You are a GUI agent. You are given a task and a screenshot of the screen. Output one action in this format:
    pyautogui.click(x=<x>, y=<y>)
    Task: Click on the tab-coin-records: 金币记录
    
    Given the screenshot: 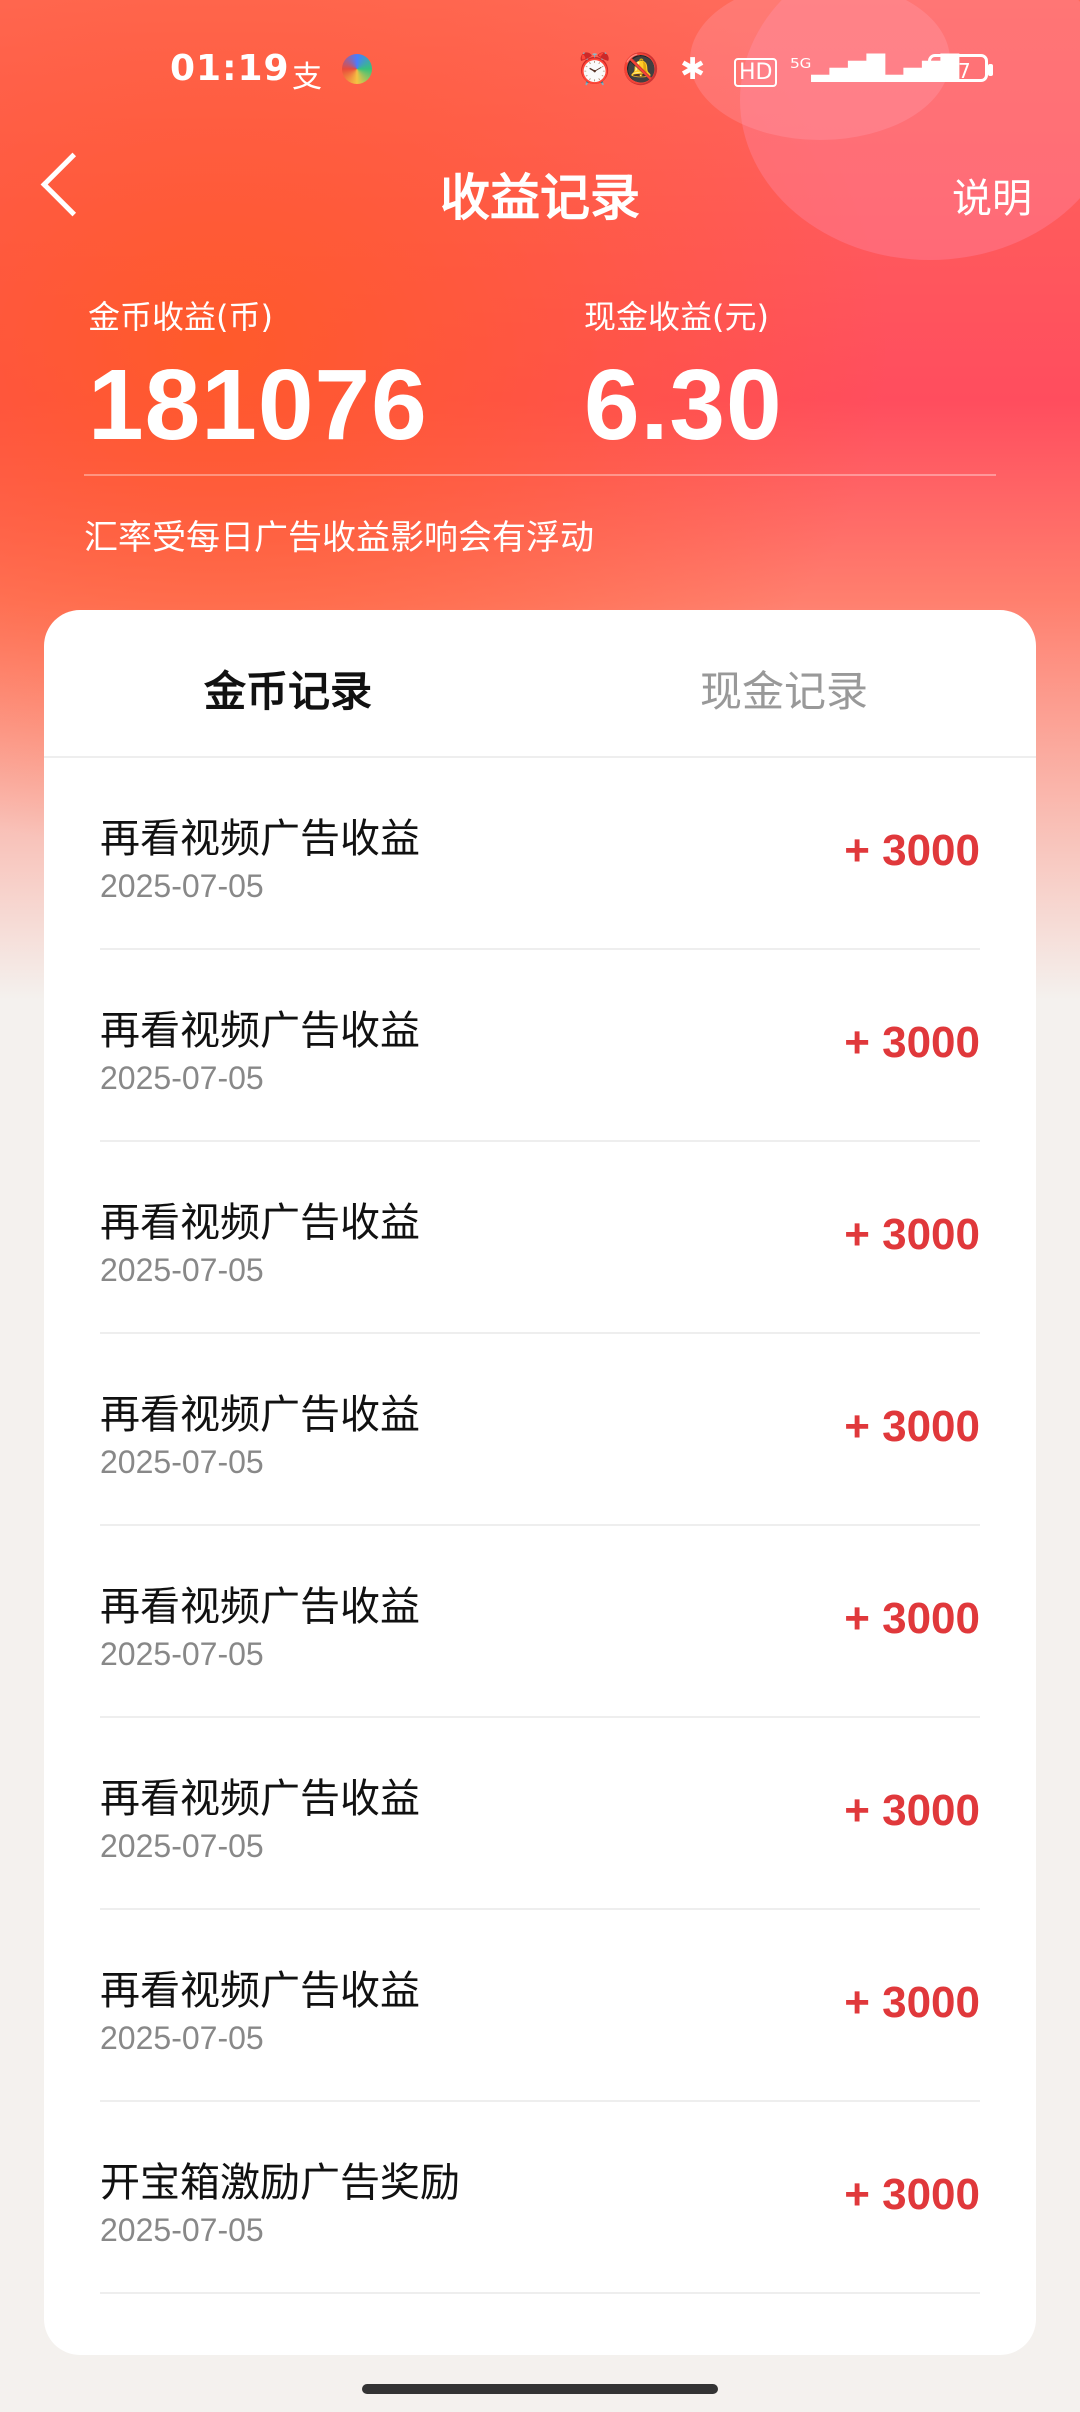 What is the action you would take?
    pyautogui.click(x=288, y=688)
    